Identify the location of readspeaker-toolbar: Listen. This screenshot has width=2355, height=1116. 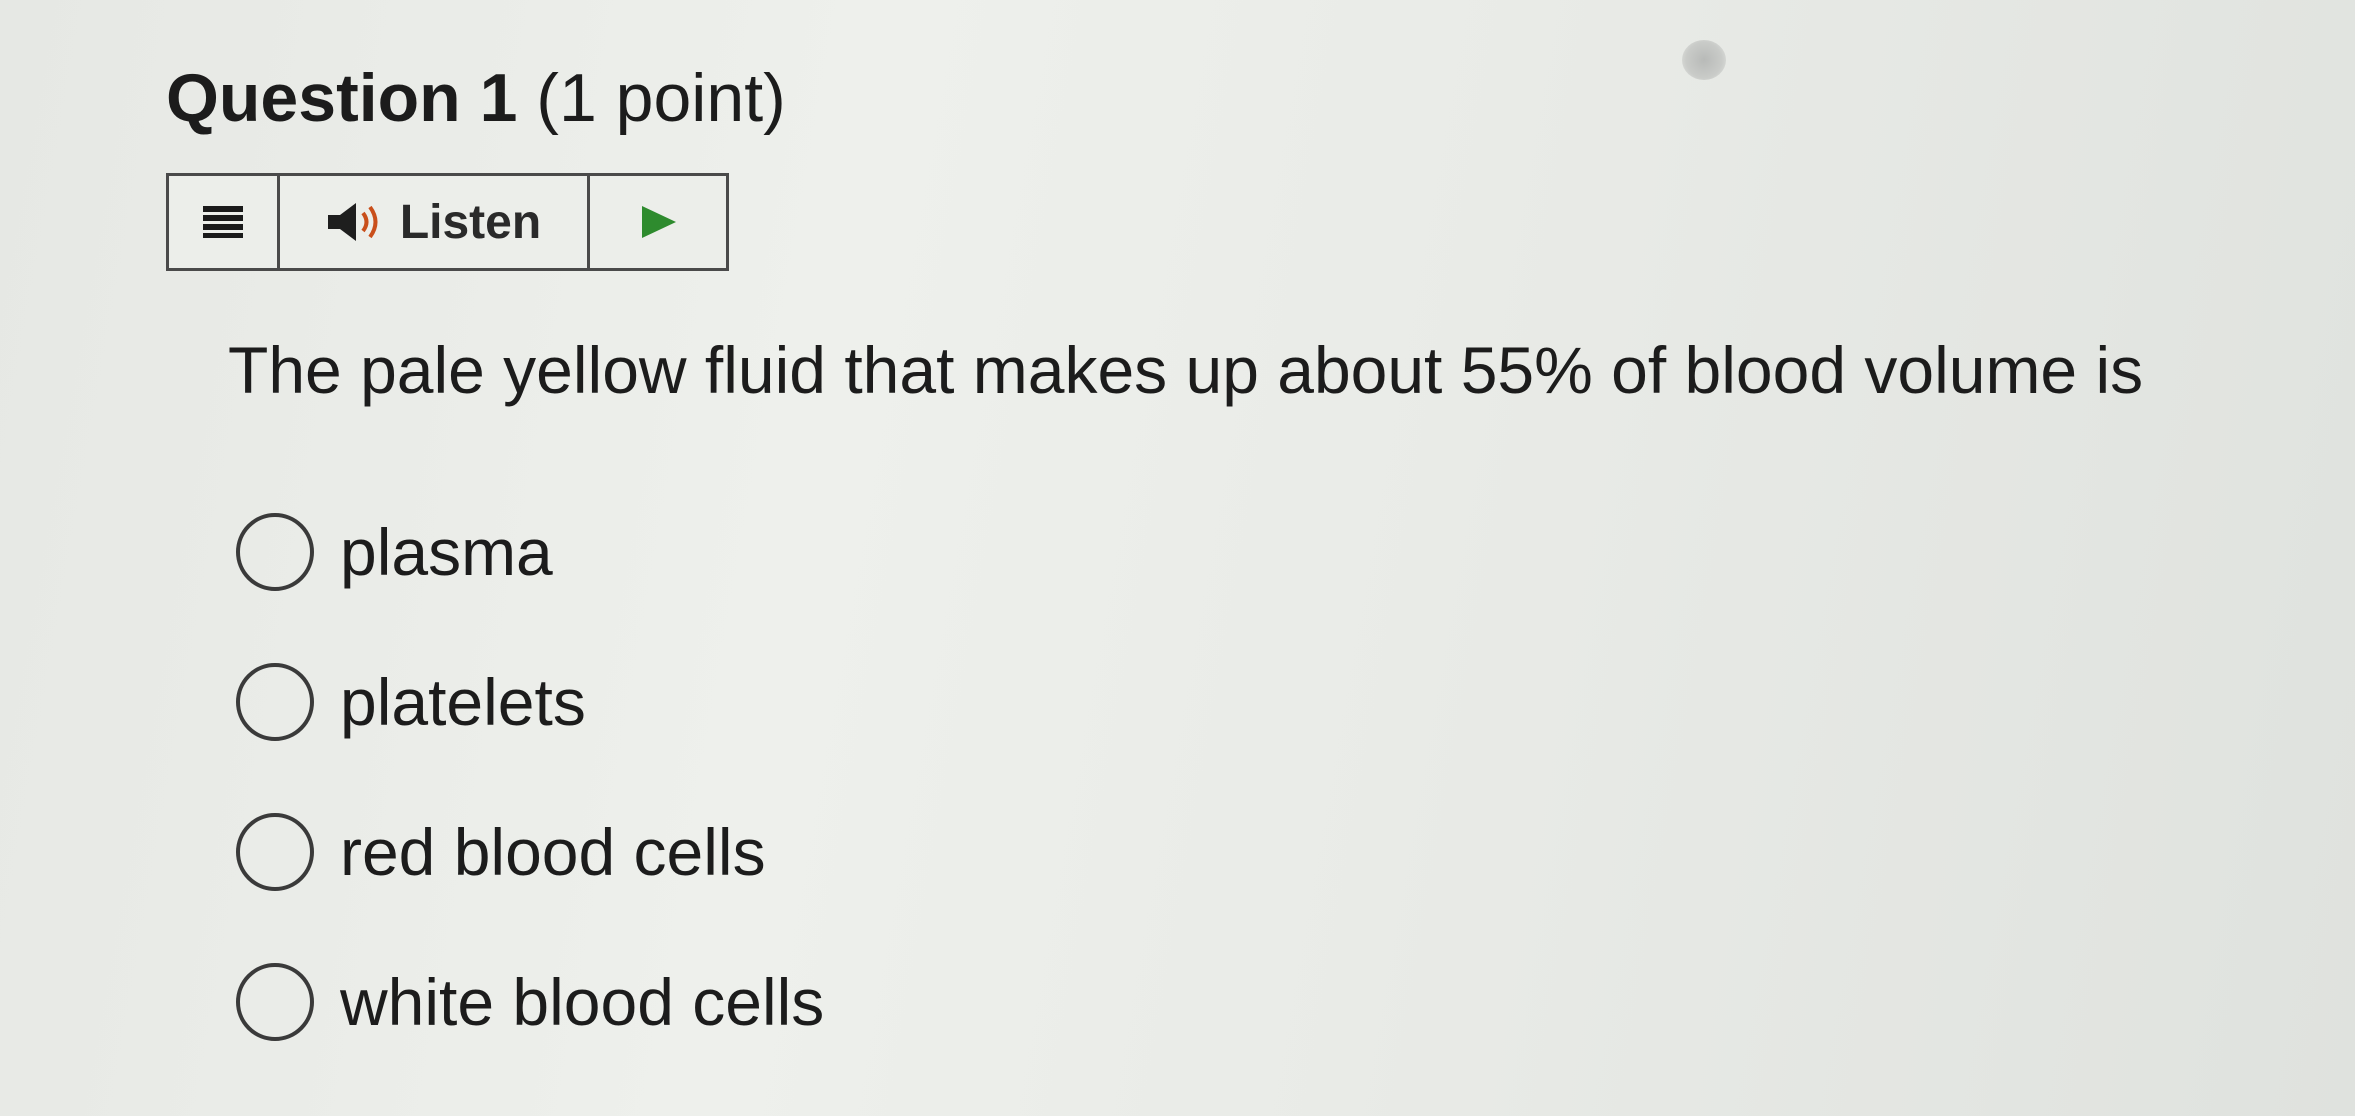
(447, 222).